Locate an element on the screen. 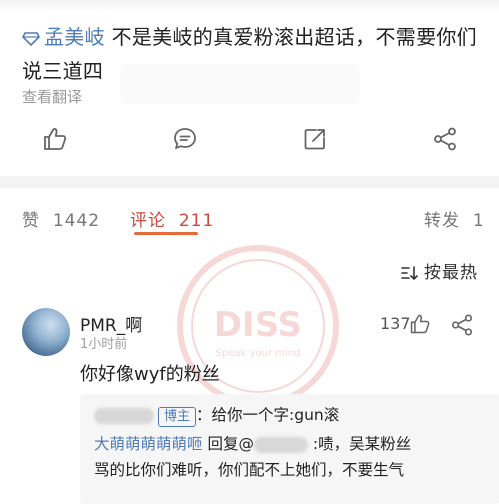 This screenshot has width=499, height=504. diamond-icon is located at coordinates (31, 38).